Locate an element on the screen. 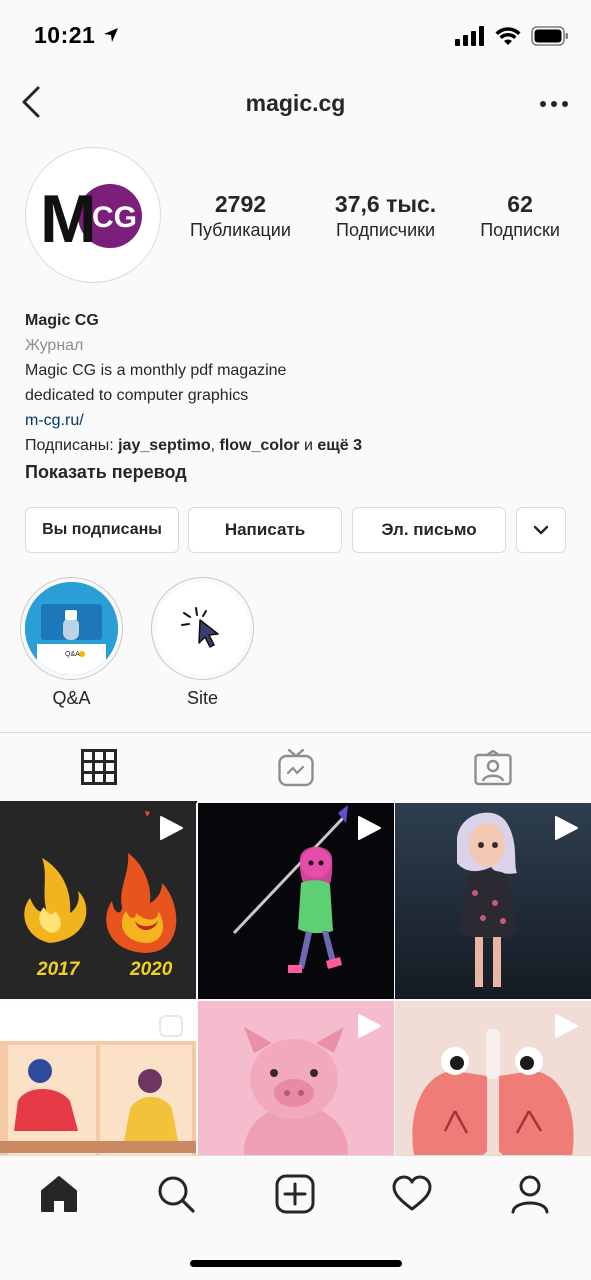 The image size is (591, 1280). search-icon is located at coordinates (176, 1194).